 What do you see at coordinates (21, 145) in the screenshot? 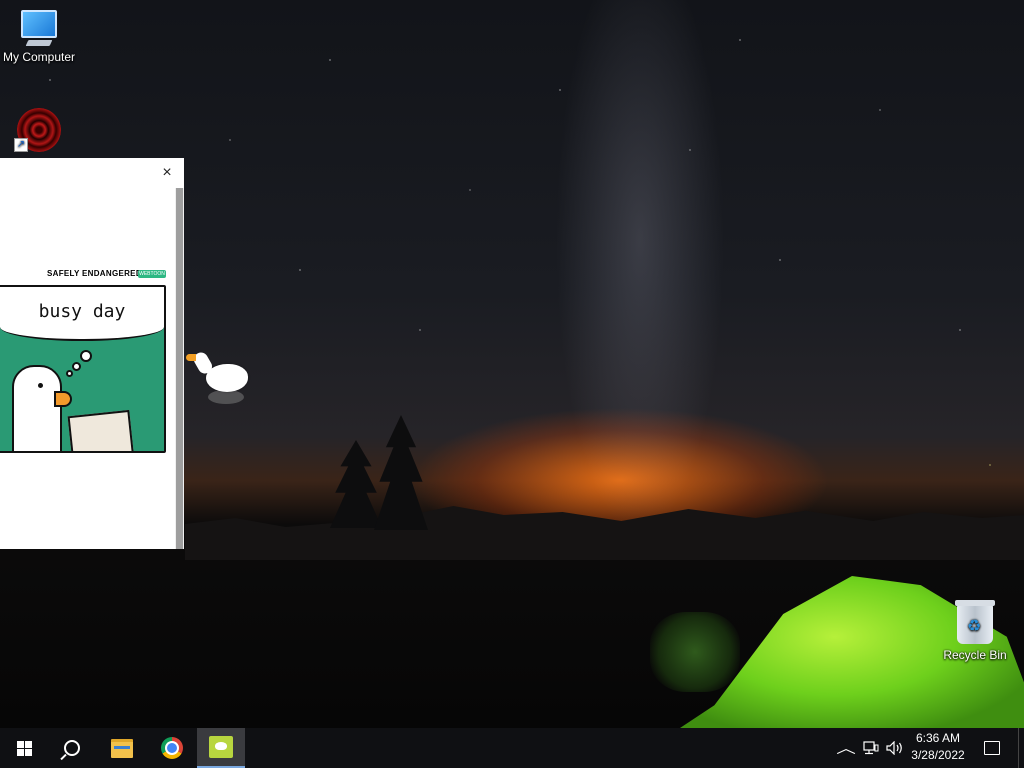
I see `shortcut-arrow-icon: ↗` at bounding box center [21, 145].